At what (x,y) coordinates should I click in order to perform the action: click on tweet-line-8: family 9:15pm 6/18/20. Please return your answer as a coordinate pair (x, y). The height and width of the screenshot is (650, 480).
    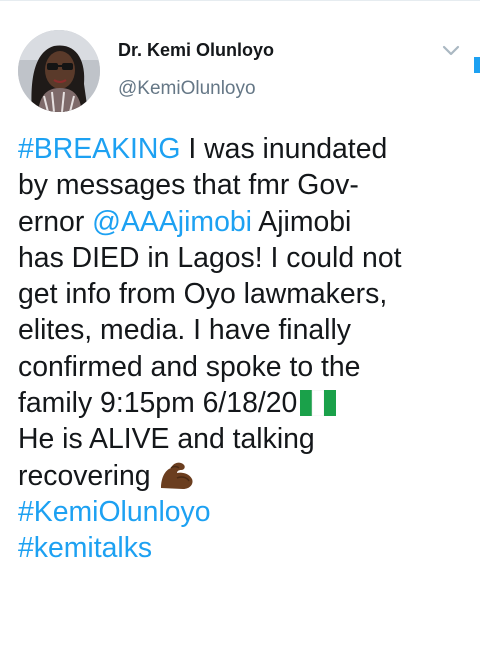
    Looking at the image, I should click on (247, 403).